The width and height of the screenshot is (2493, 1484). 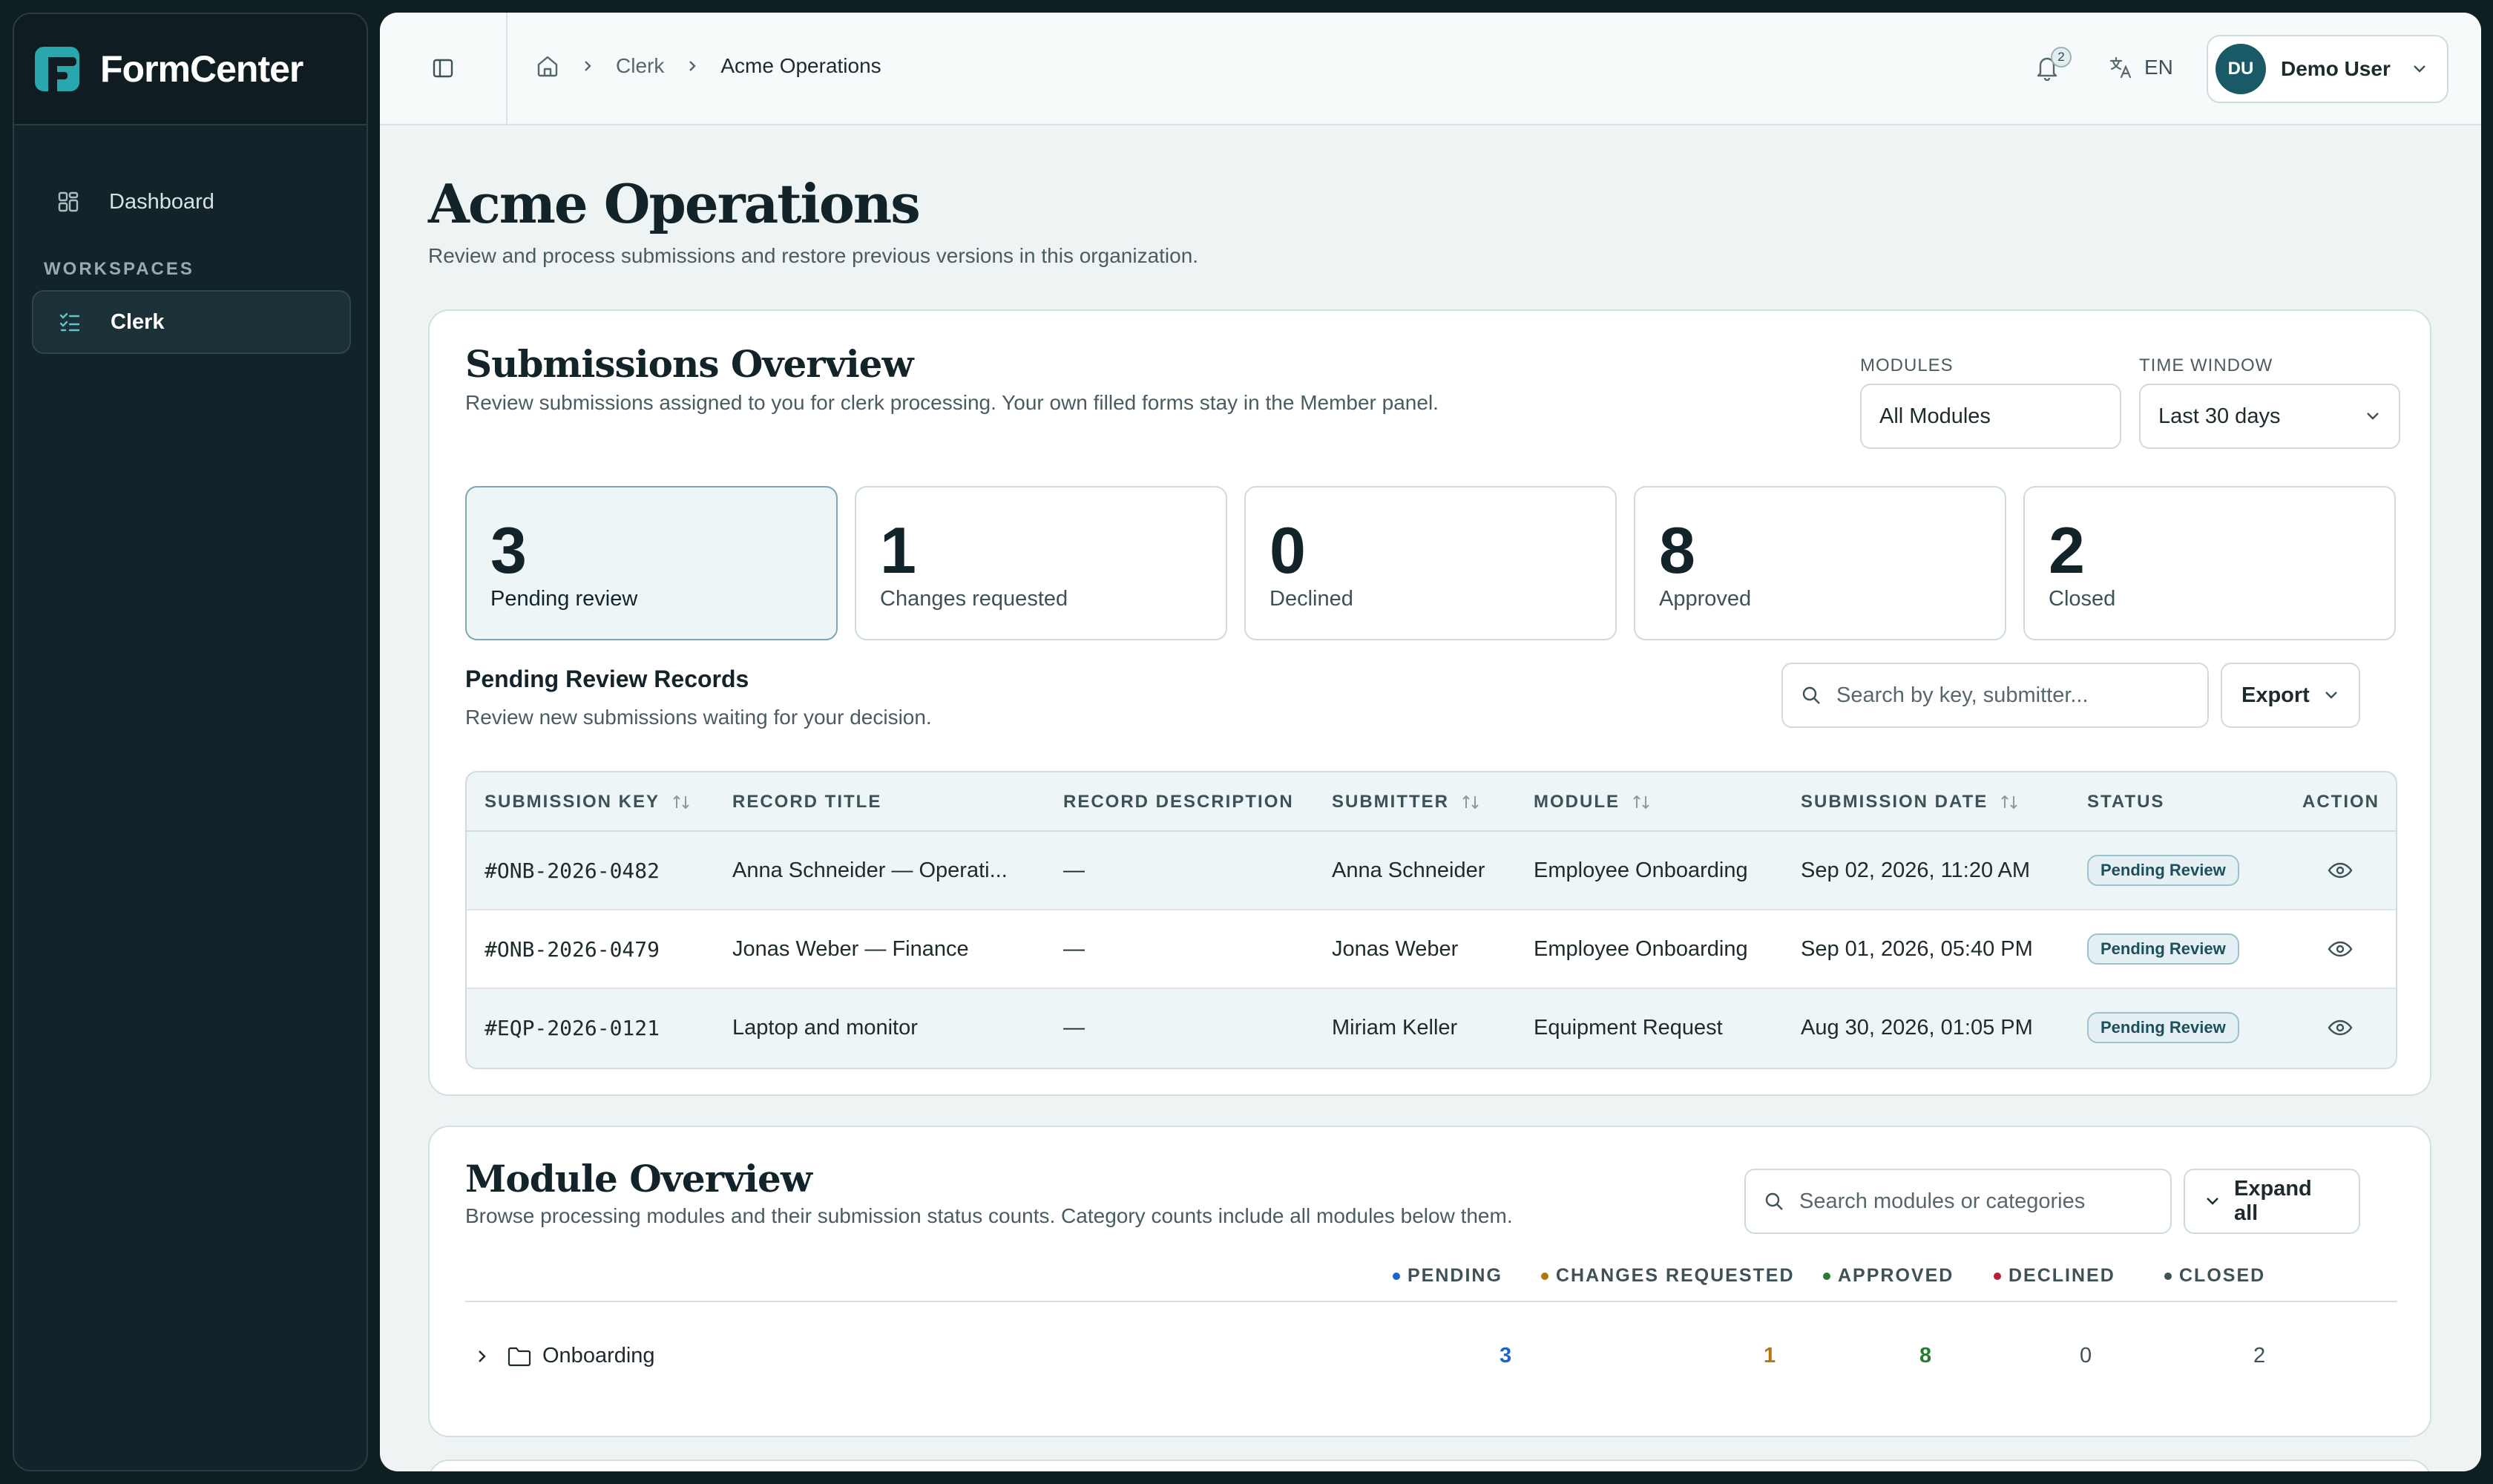 What do you see at coordinates (119, 269) in the screenshot?
I see `workspaces-heading: WORKSPACES` at bounding box center [119, 269].